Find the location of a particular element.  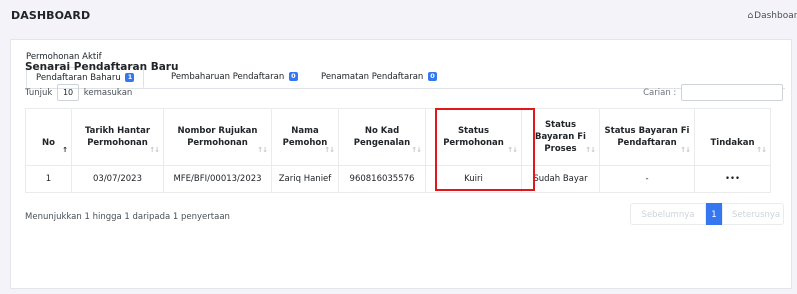

cell-ic-number: 960816035576 is located at coordinates (382, 179).